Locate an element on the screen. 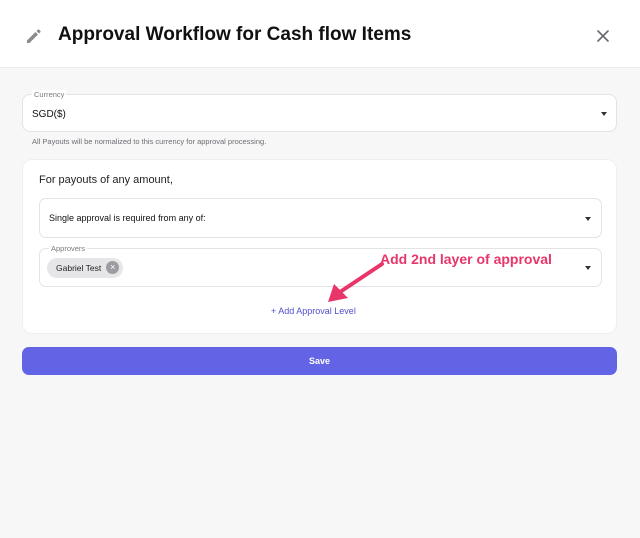 The height and width of the screenshot is (538, 640). pencil-icon is located at coordinates (34, 36).